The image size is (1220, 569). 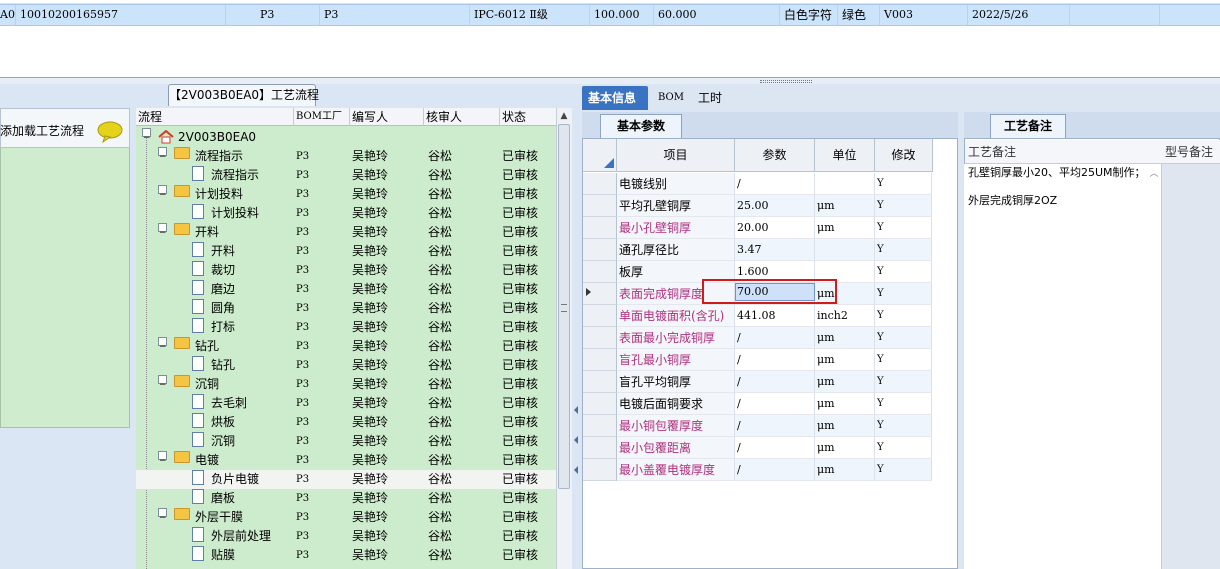 What do you see at coordinates (346, 479) in the screenshot?
I see `tree-row: 负片电镀 P3 吴艳玲 谷松 已审核` at bounding box center [346, 479].